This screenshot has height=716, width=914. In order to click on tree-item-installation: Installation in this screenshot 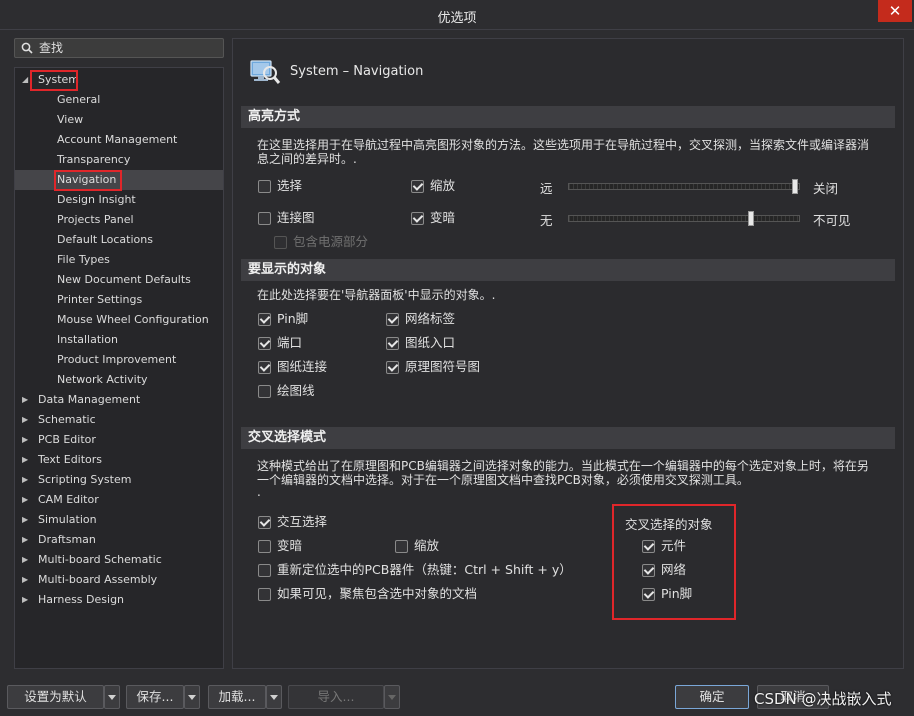, I will do `click(119, 340)`.